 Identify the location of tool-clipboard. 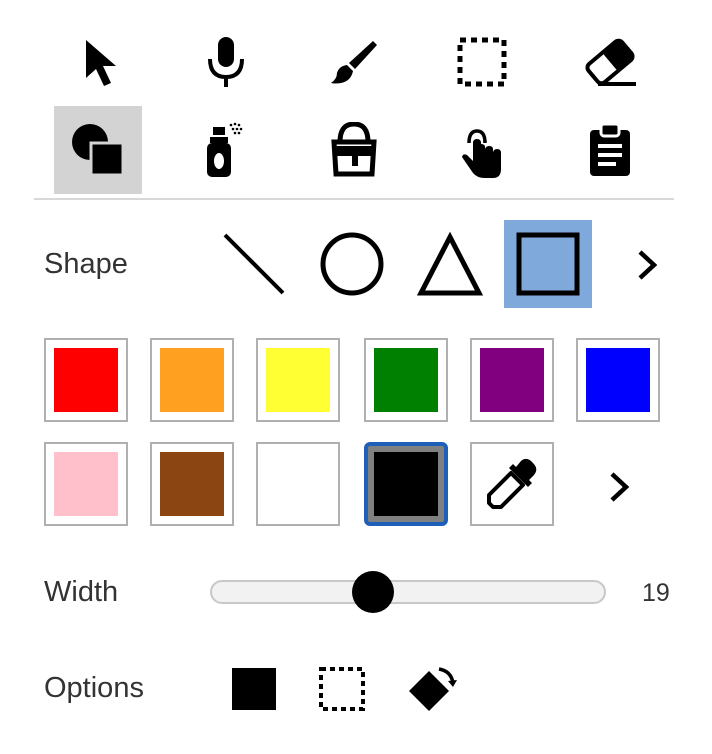
(610, 150).